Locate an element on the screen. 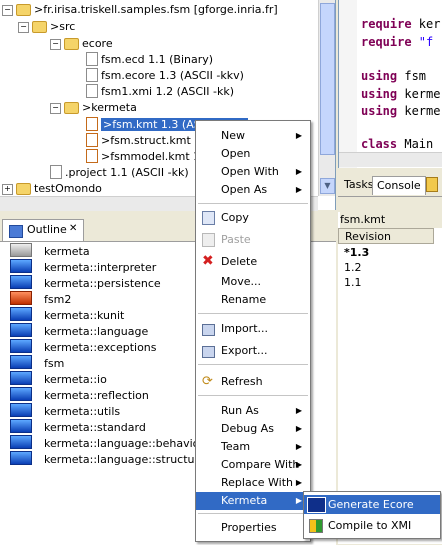 The width and height of the screenshot is (442, 545). menu-item-compare-with: Compare With ▶ is located at coordinates (253, 465).